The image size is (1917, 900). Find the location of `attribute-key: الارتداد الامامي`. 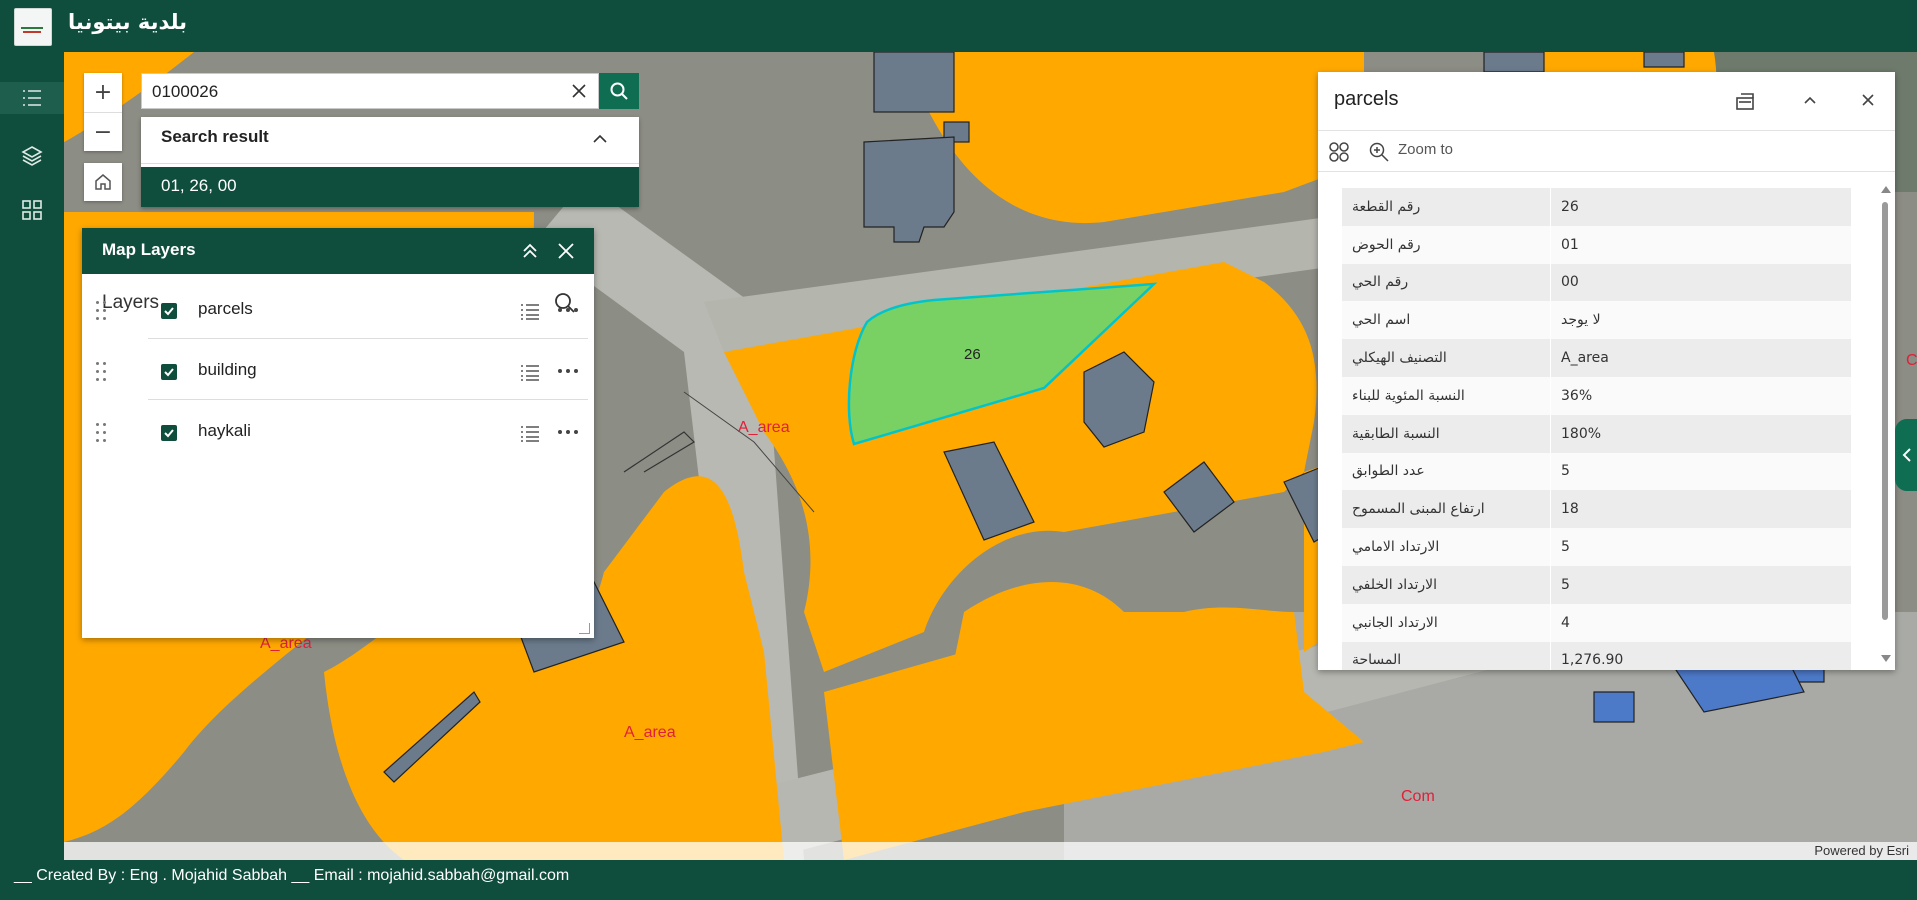

attribute-key: الارتداد الامامي is located at coordinates (1446, 547).